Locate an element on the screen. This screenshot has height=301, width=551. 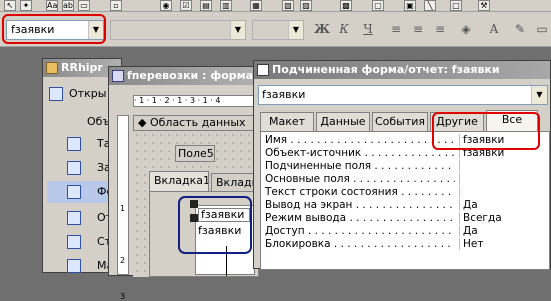
section-label: Область данных is located at coordinates (197, 122).